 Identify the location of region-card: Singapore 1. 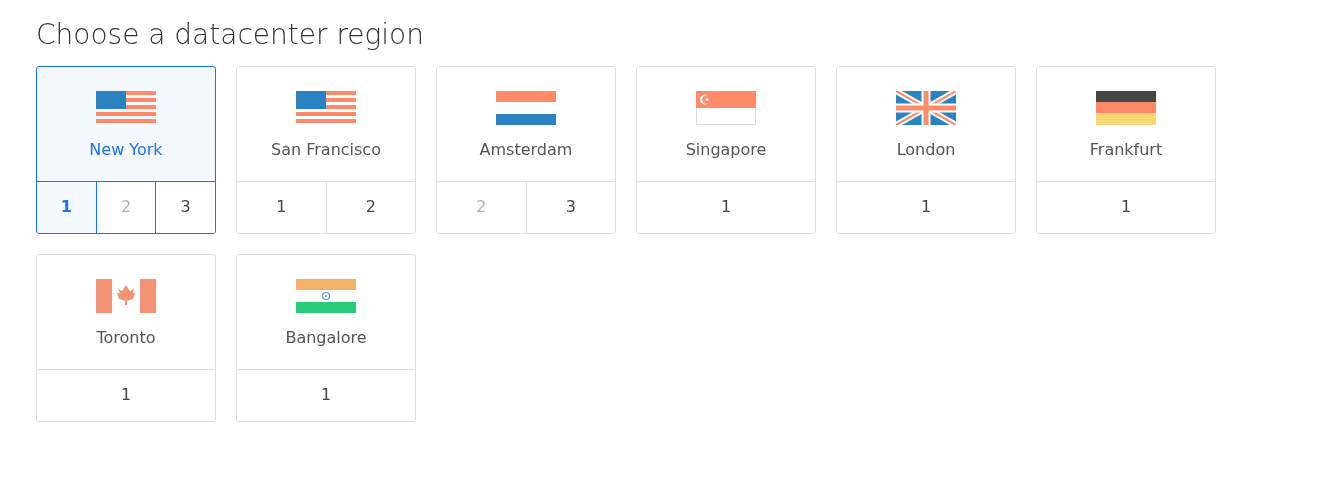
(726, 149).